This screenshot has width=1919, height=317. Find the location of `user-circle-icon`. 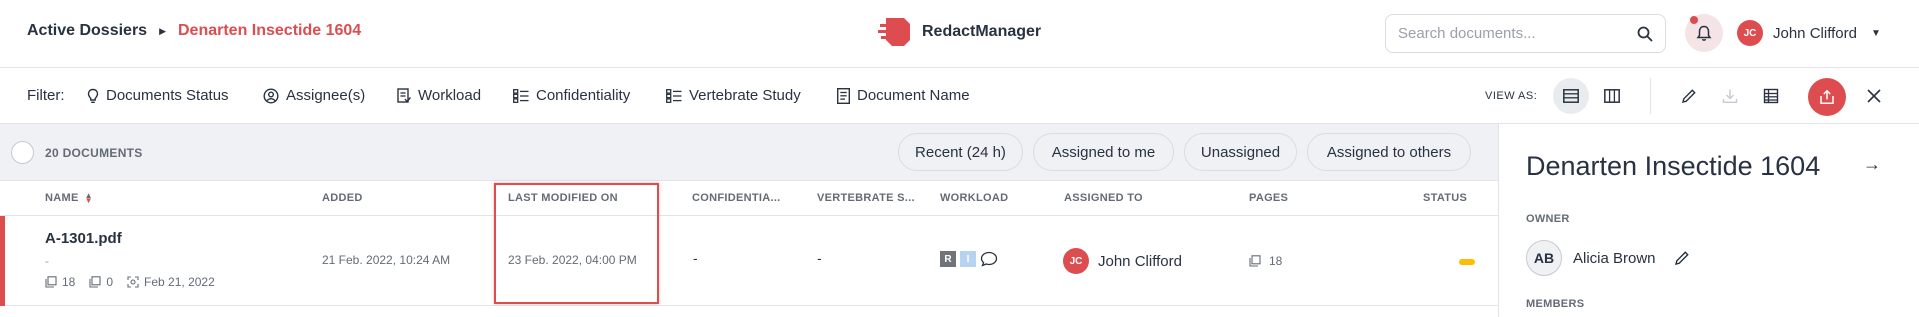

user-circle-icon is located at coordinates (271, 95).